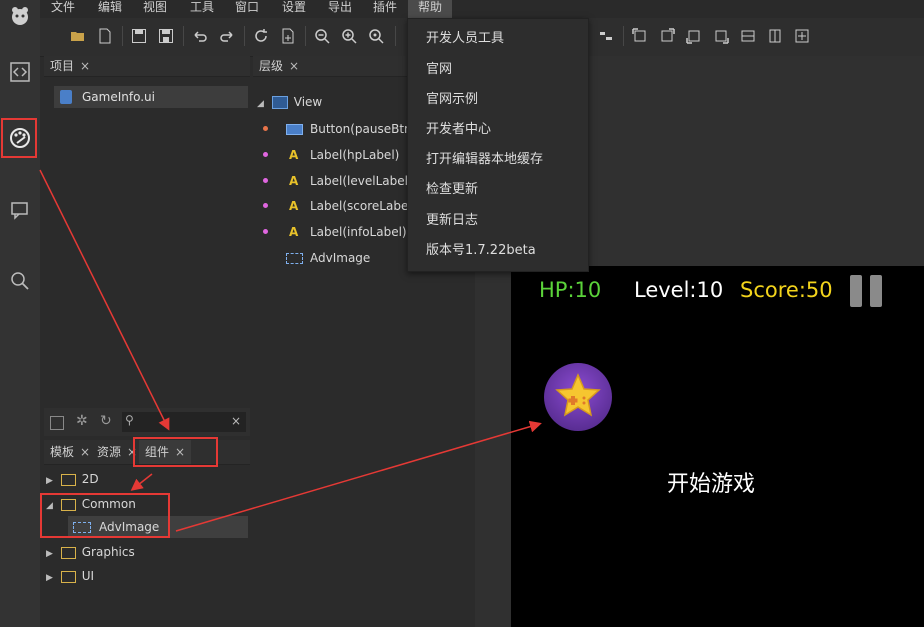 This screenshot has height=627, width=924. What do you see at coordinates (358, 476) in the screenshot?
I see `arrow-advimage-to-scene` at bounding box center [358, 476].